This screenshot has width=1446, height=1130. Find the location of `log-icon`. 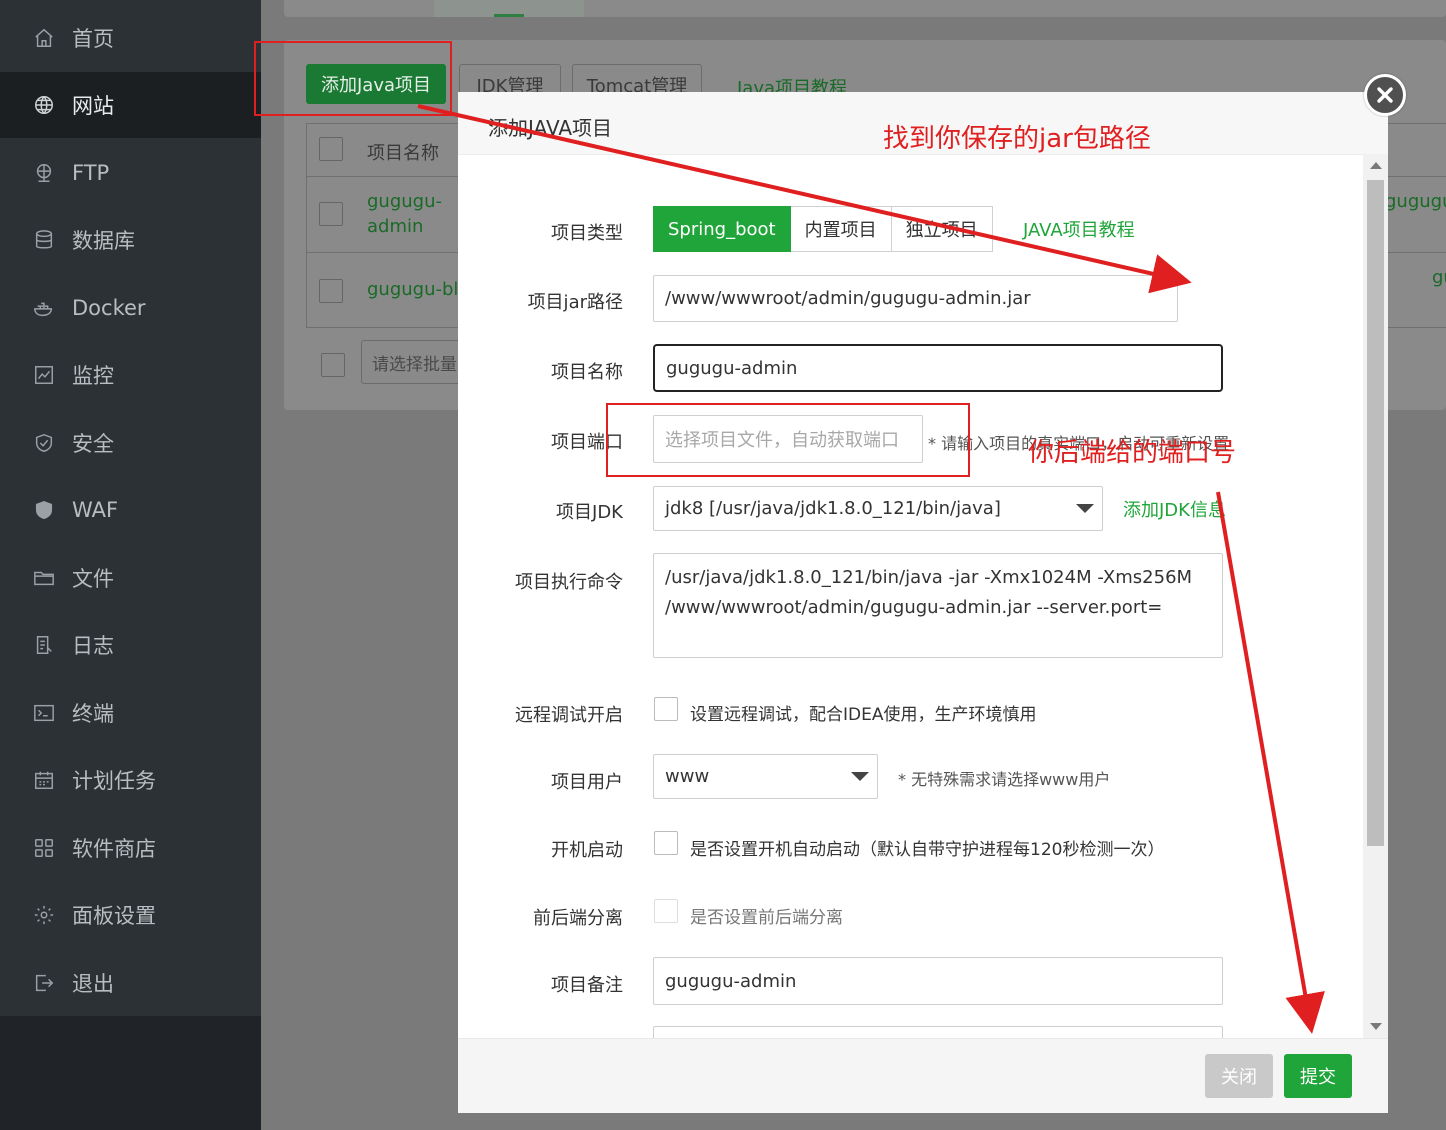

log-icon is located at coordinates (44, 645).